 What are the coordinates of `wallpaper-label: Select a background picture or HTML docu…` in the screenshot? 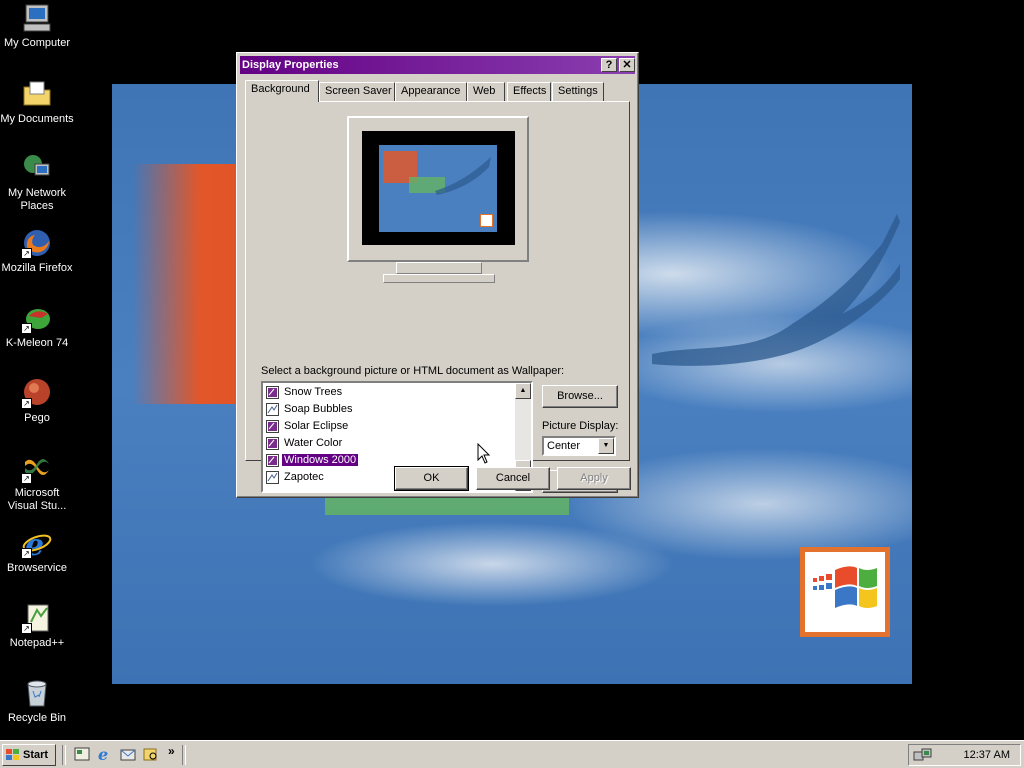 It's located at (413, 371).